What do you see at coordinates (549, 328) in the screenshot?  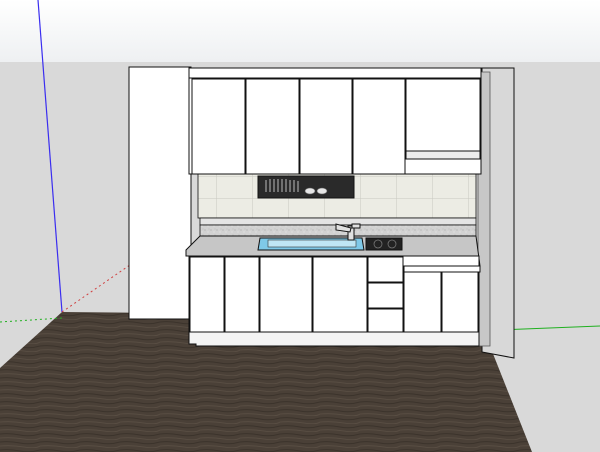 I see `green-axis-right` at bounding box center [549, 328].